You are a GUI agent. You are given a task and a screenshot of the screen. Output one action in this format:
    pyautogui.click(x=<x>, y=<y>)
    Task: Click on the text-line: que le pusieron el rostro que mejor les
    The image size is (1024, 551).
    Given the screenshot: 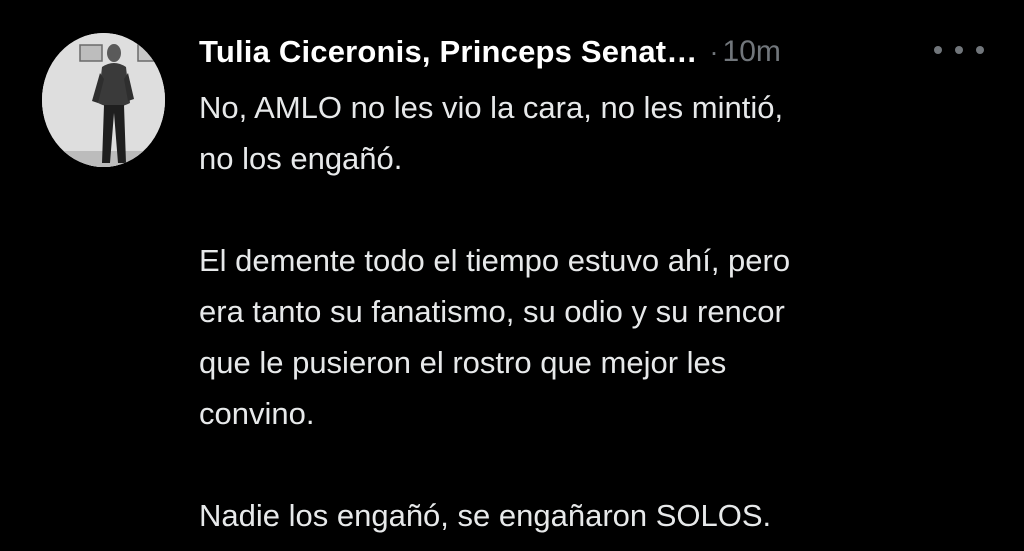 What is the action you would take?
    pyautogui.click(x=463, y=362)
    